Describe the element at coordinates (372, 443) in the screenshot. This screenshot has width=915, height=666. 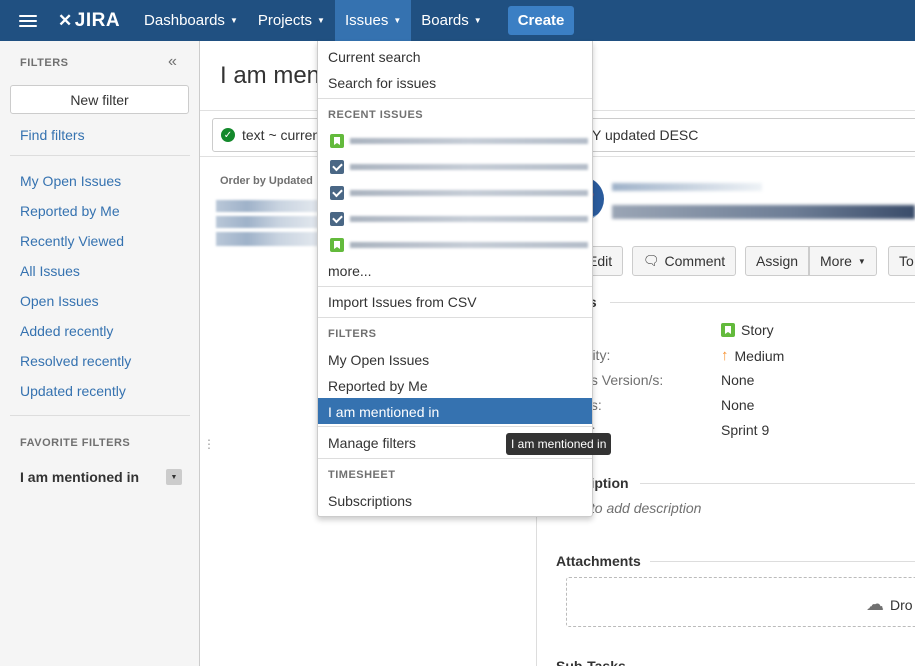
I see `menu-item-manage-filters: Manage filters` at that location.